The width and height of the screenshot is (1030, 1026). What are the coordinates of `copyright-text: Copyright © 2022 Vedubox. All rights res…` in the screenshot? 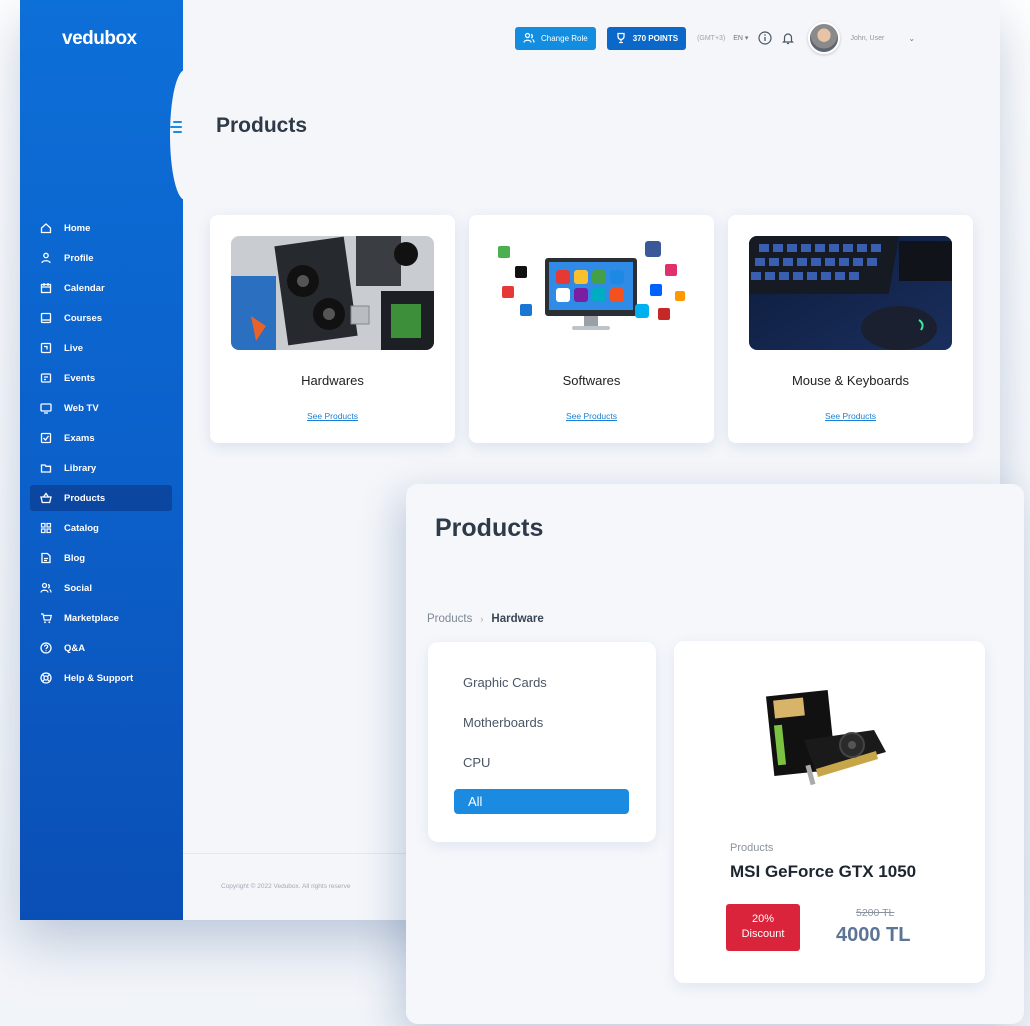 It's located at (286, 886).